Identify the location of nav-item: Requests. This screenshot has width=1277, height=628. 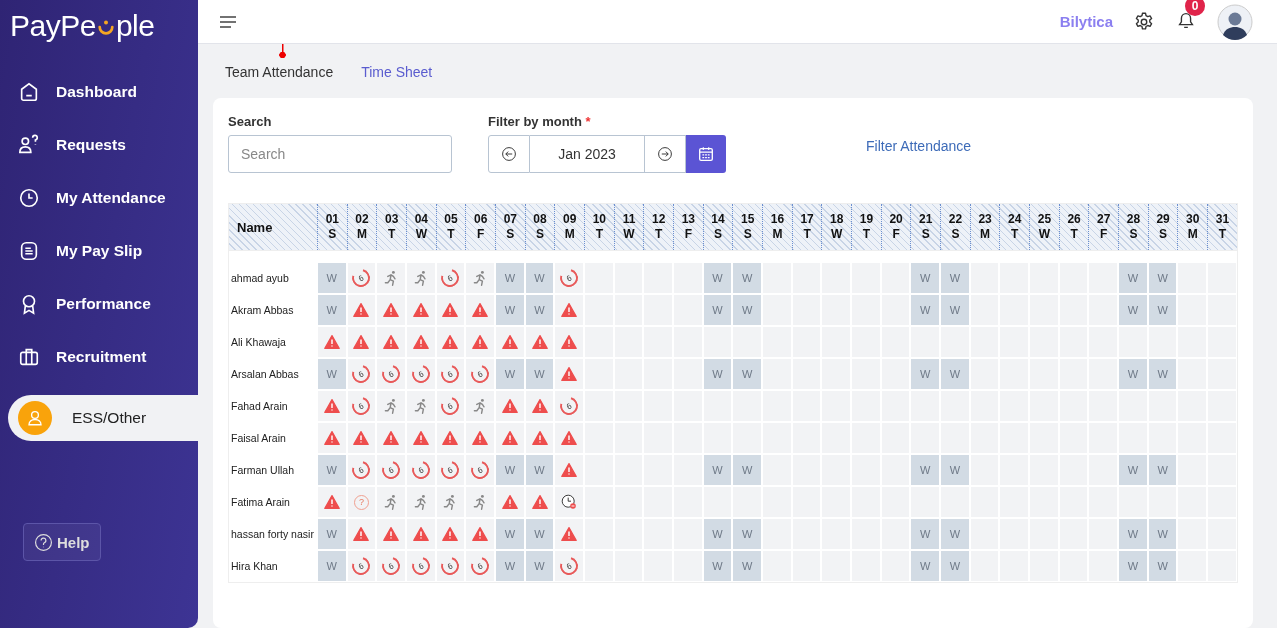
(99, 145).